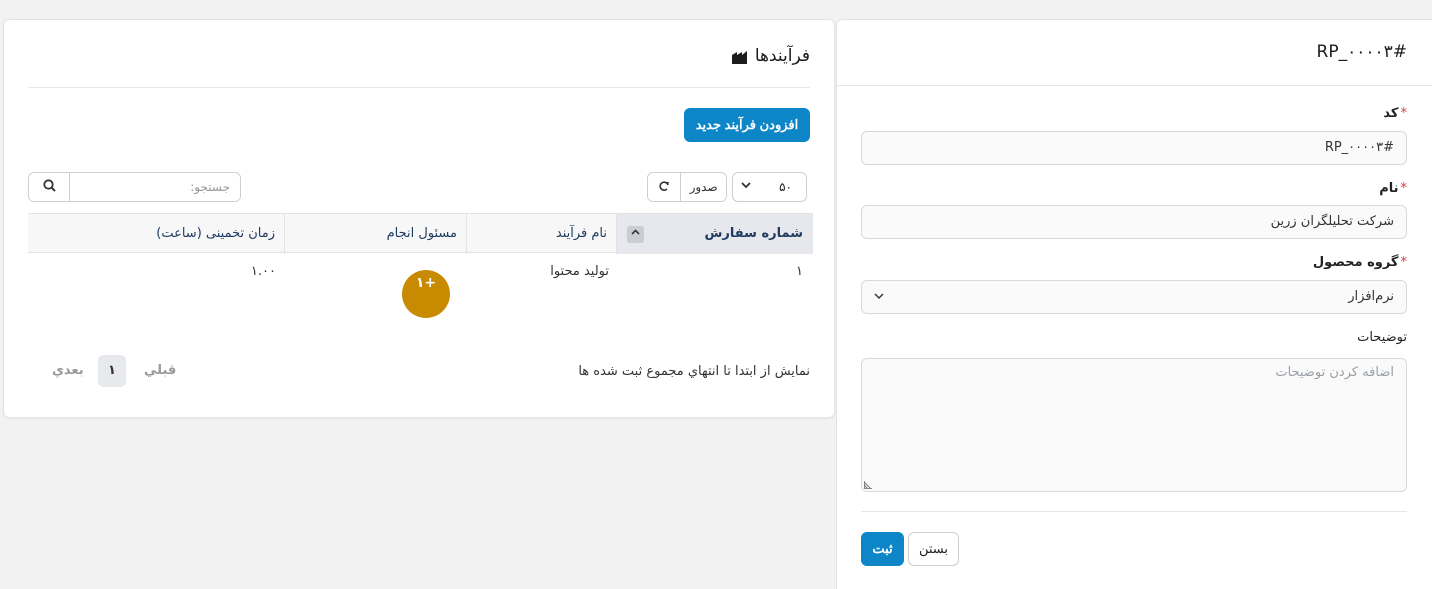  Describe the element at coordinates (1395, 113) in the screenshot. I see `code-label: *کد` at that location.